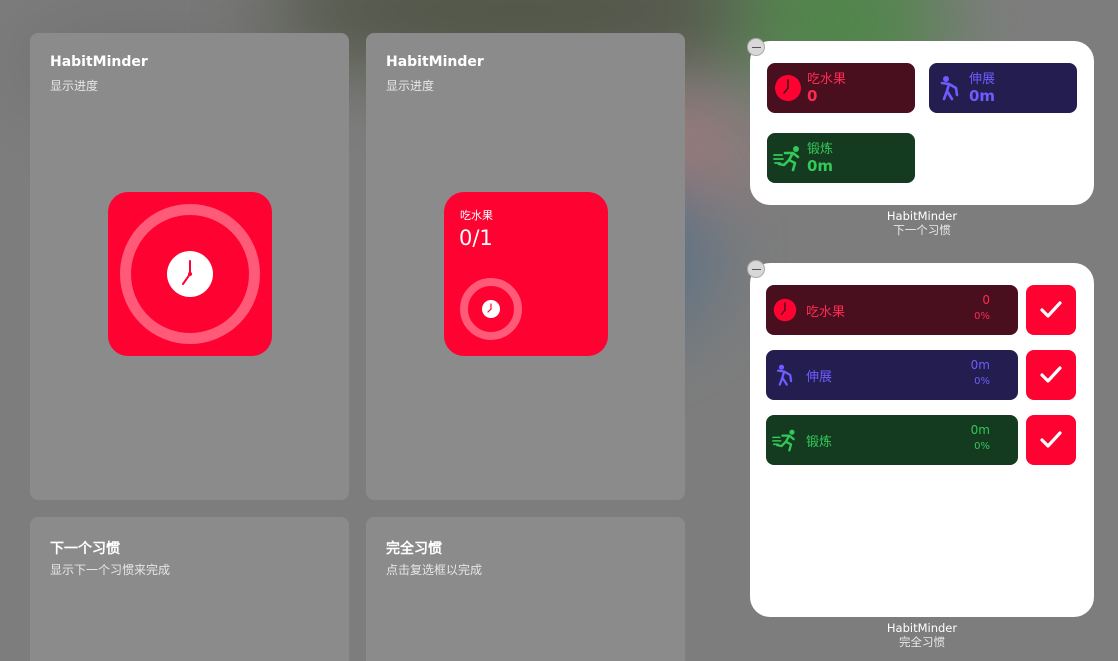 This screenshot has width=1118, height=661. I want to click on next-habit-widget: 吃水果 0 伸展 0m 锻炼 0m, so click(922, 123).